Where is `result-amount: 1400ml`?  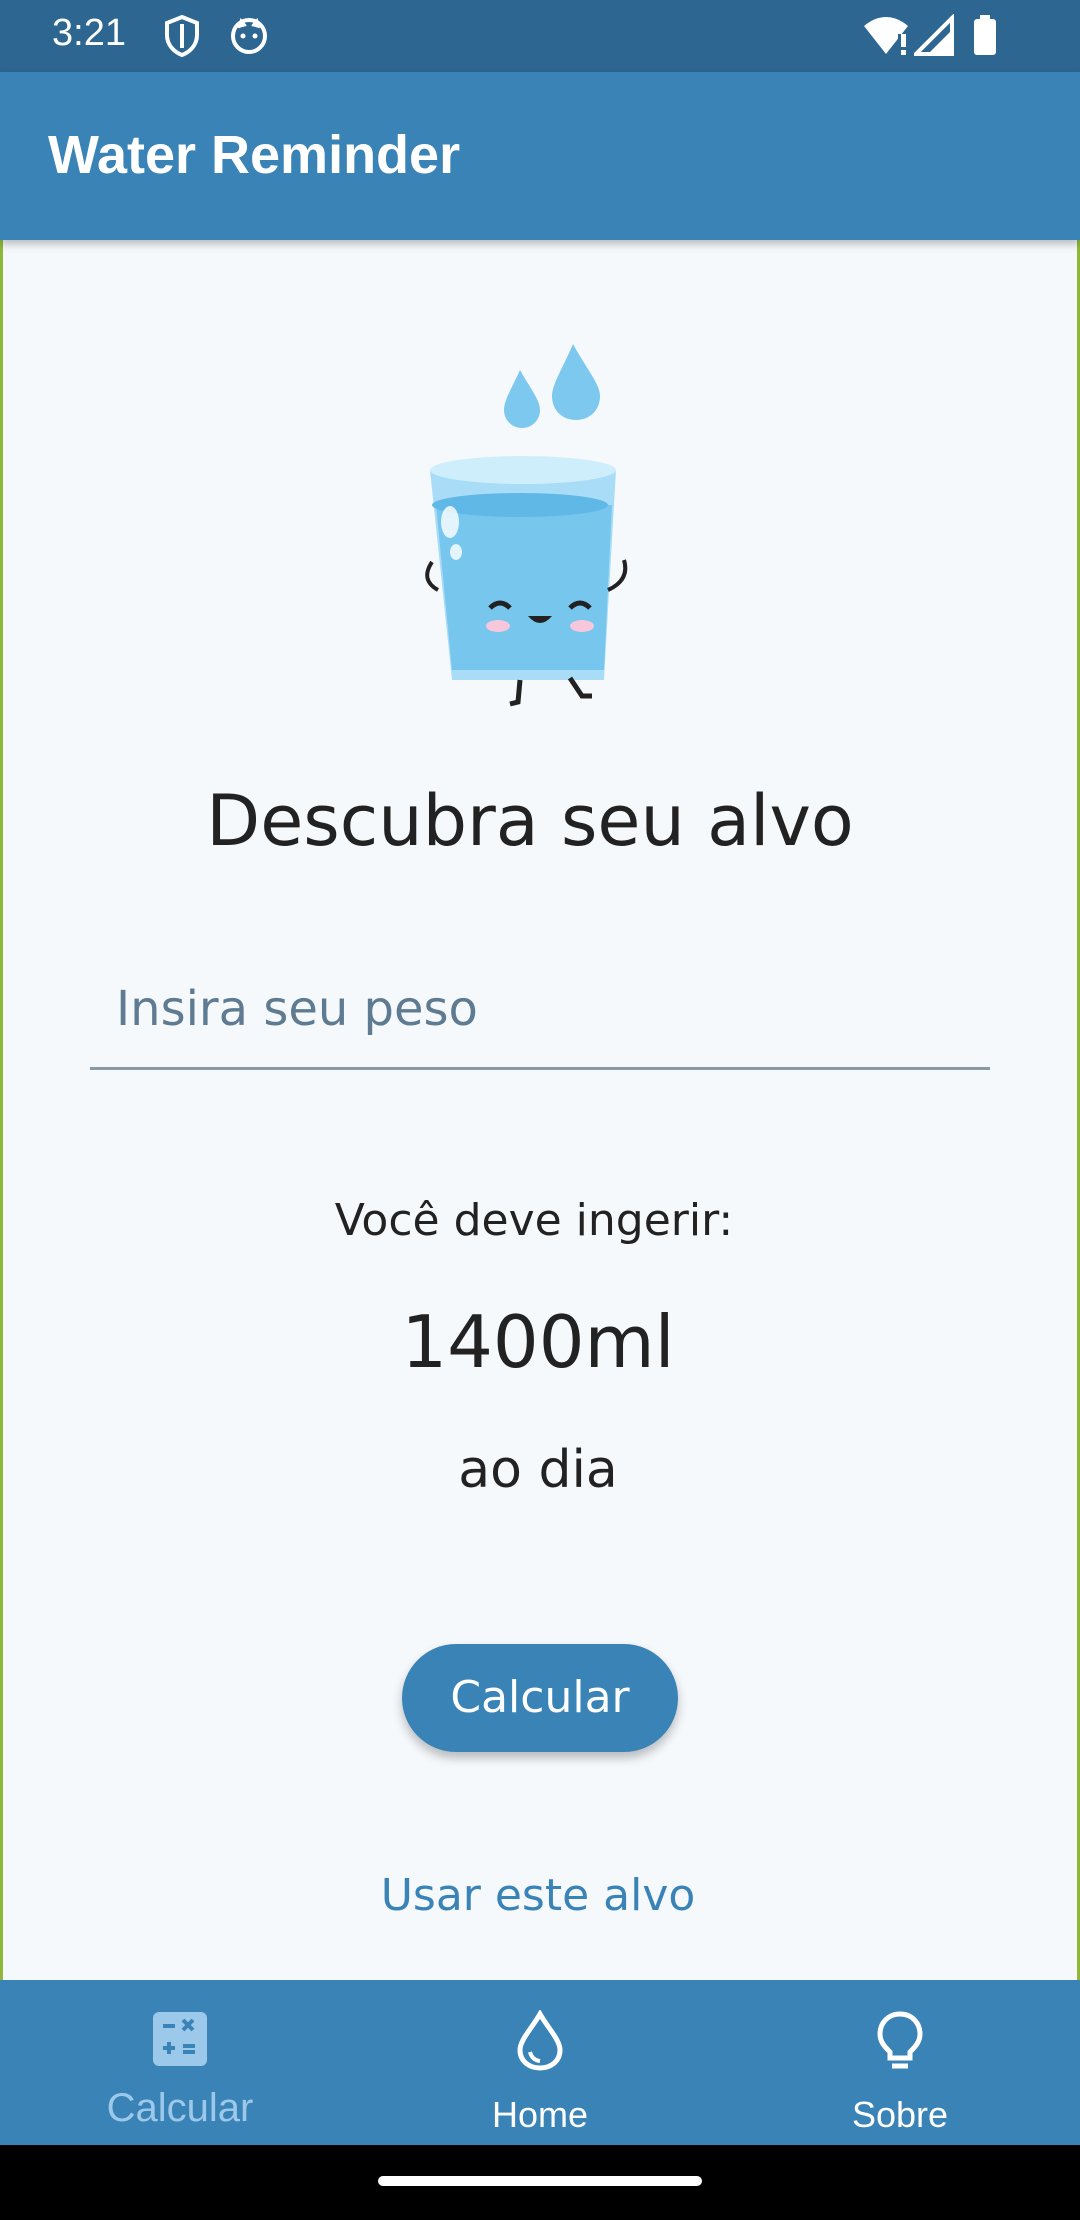 result-amount: 1400ml is located at coordinates (538, 1342).